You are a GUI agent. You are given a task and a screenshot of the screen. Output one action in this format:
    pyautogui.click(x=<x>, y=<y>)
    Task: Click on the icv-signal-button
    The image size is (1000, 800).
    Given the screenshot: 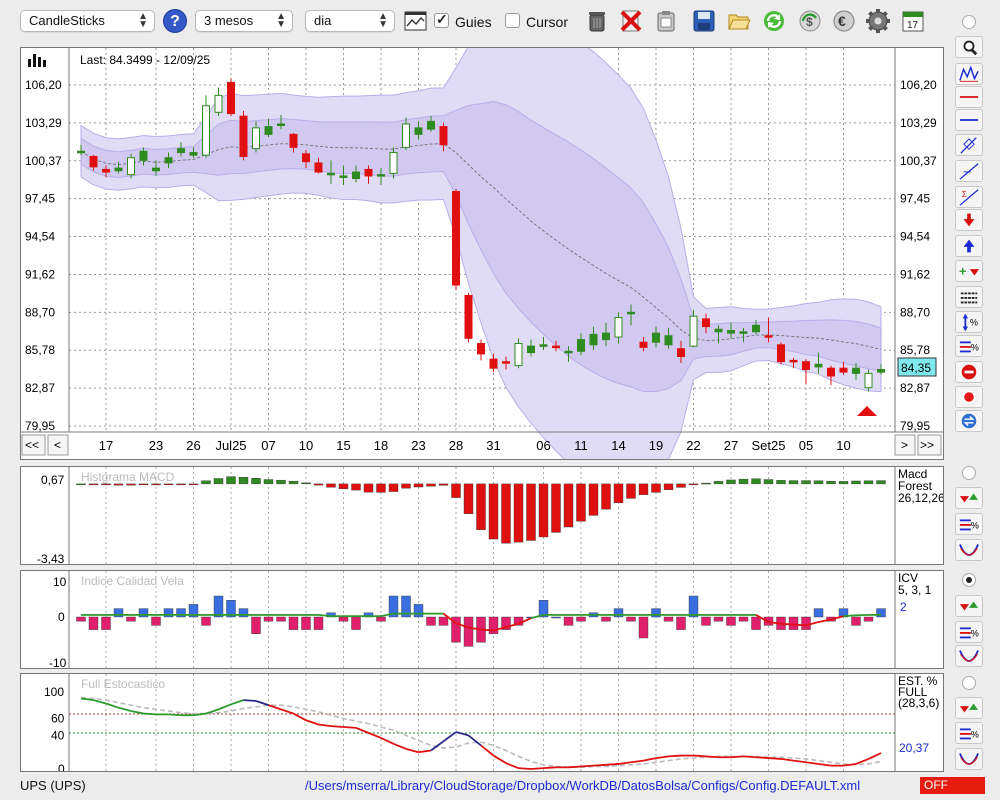 What is the action you would take?
    pyautogui.click(x=969, y=606)
    